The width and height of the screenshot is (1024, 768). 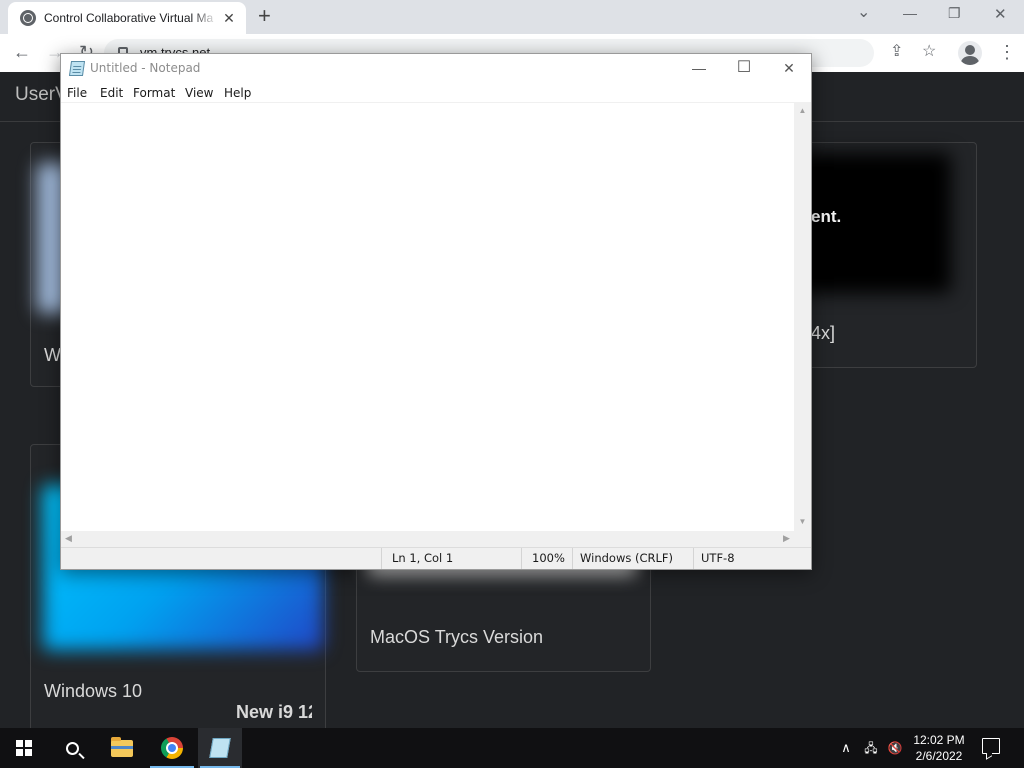 I want to click on line-ending: Windows (CRLF), so click(x=632, y=558).